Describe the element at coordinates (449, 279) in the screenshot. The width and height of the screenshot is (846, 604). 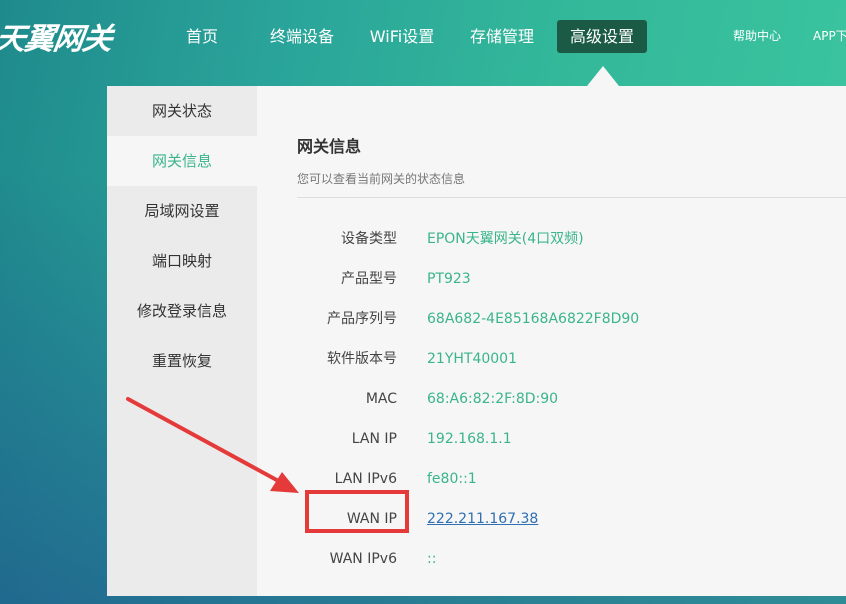
I see `info-value-model: PT923` at that location.